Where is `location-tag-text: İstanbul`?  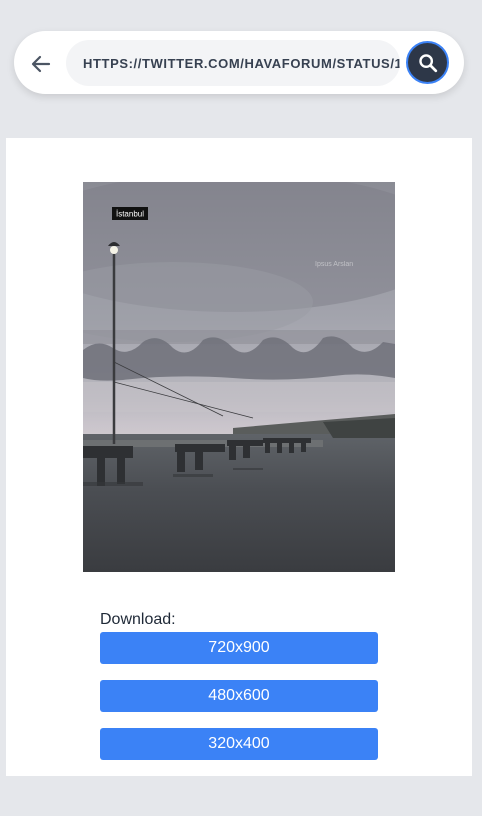
location-tag-text: İstanbul is located at coordinates (130, 214).